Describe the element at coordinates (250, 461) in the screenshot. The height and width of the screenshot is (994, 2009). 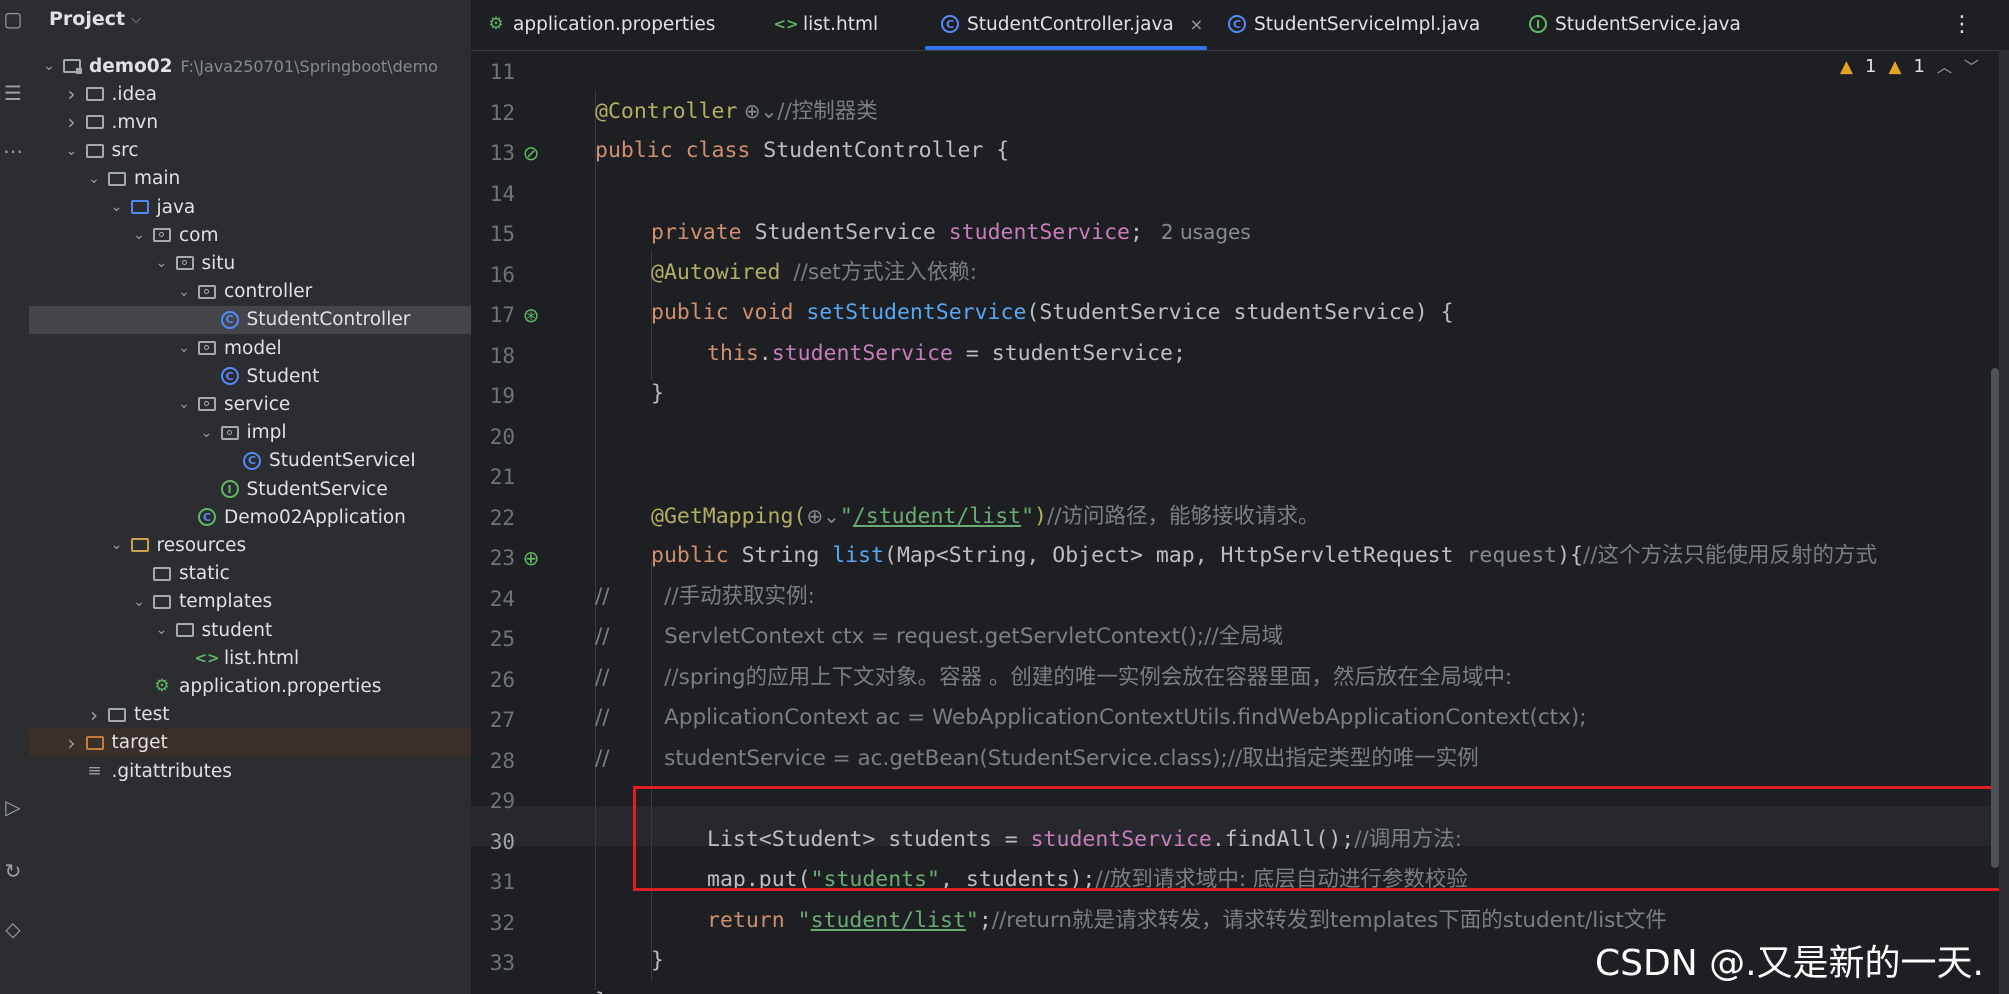
I see `tree-item: ·CStudentServiceI` at that location.